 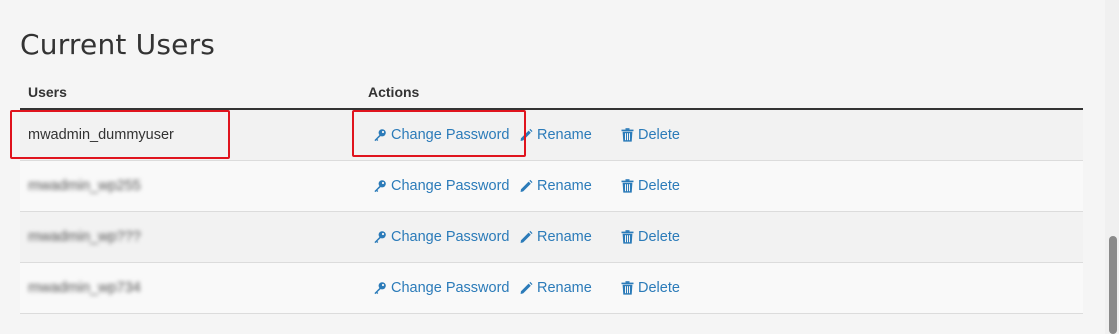 I want to click on column-header-actions: Actions, so click(x=721, y=93).